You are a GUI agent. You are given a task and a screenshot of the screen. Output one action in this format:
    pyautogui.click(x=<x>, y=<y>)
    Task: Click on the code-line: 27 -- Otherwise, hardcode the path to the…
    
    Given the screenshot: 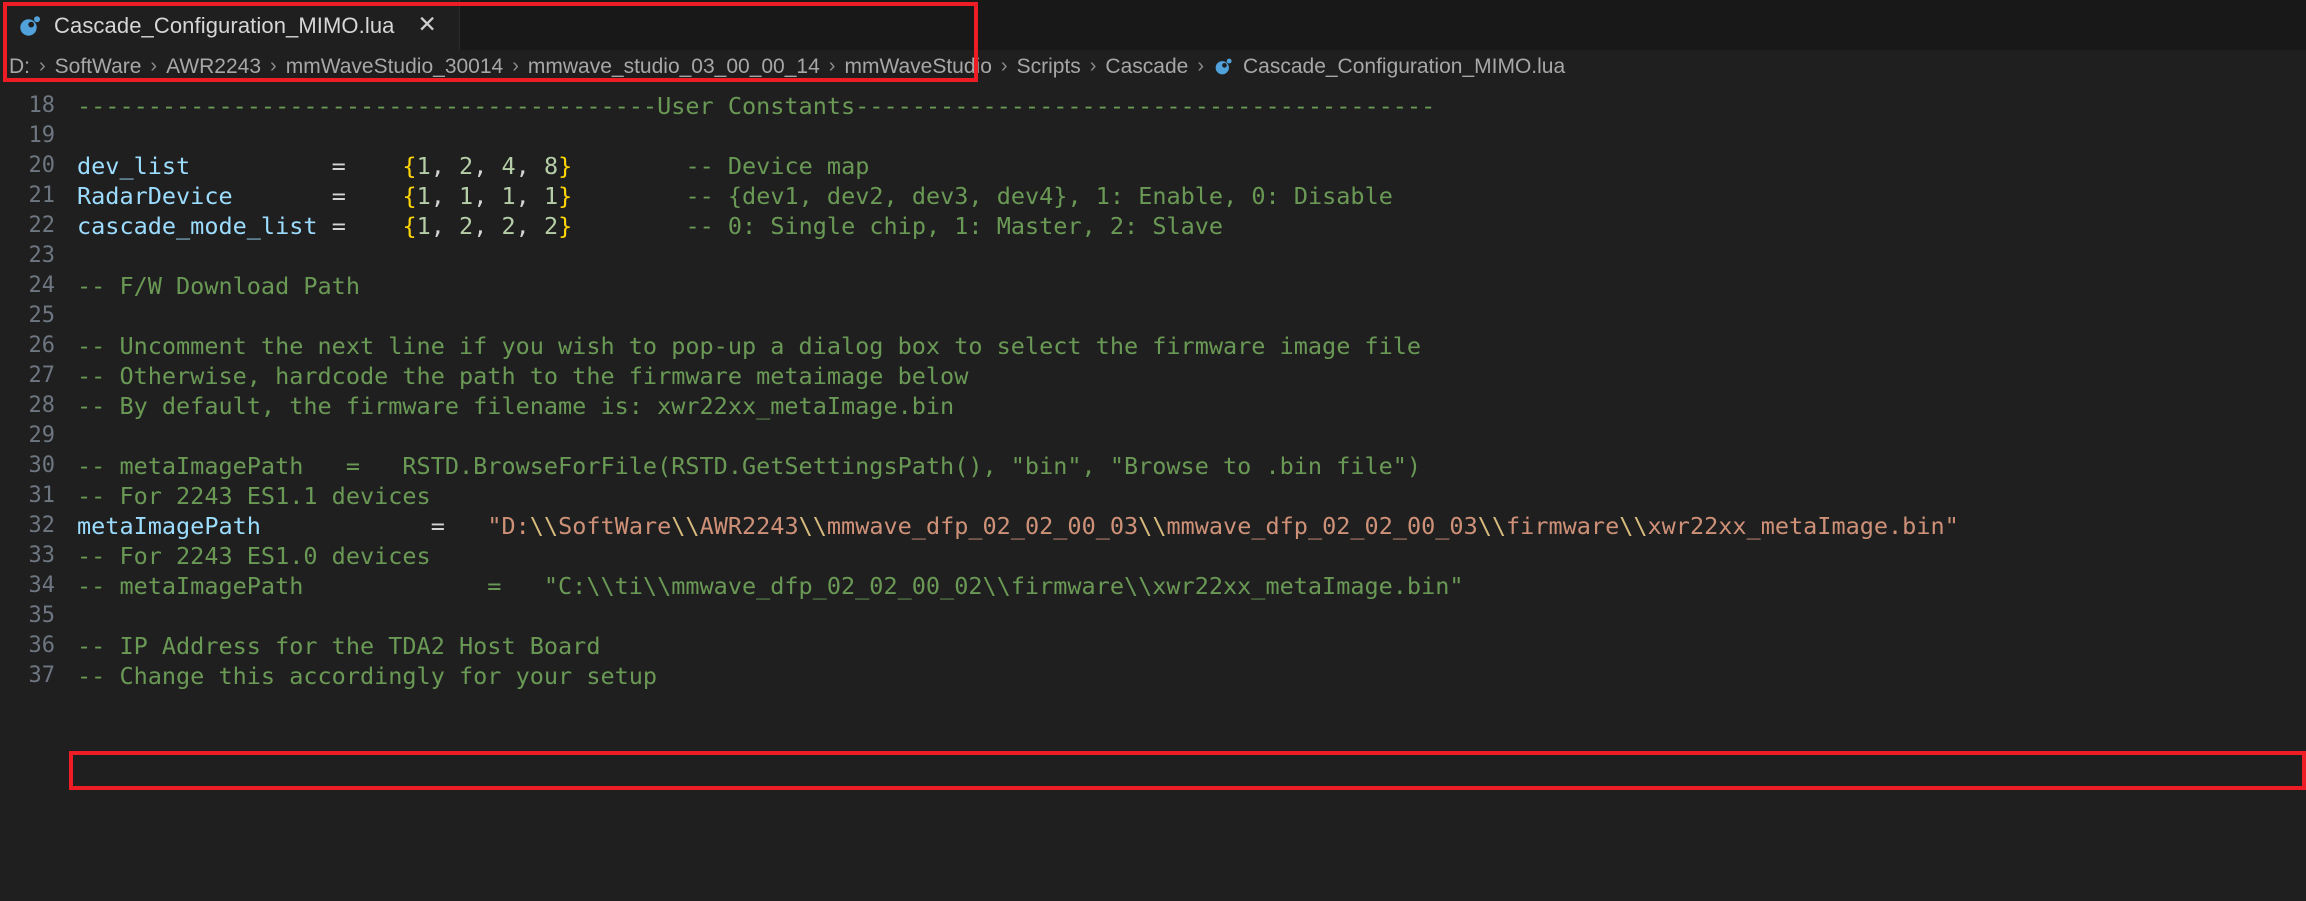 What is the action you would take?
    pyautogui.click(x=1153, y=376)
    